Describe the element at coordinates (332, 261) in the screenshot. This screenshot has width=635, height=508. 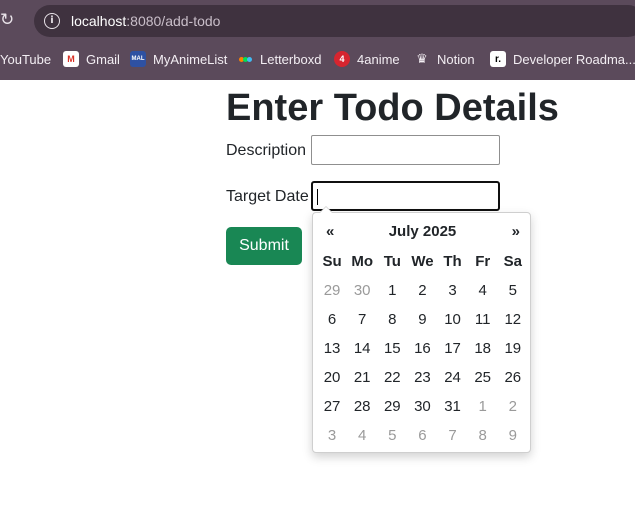
I see `weekday-label: Su` at that location.